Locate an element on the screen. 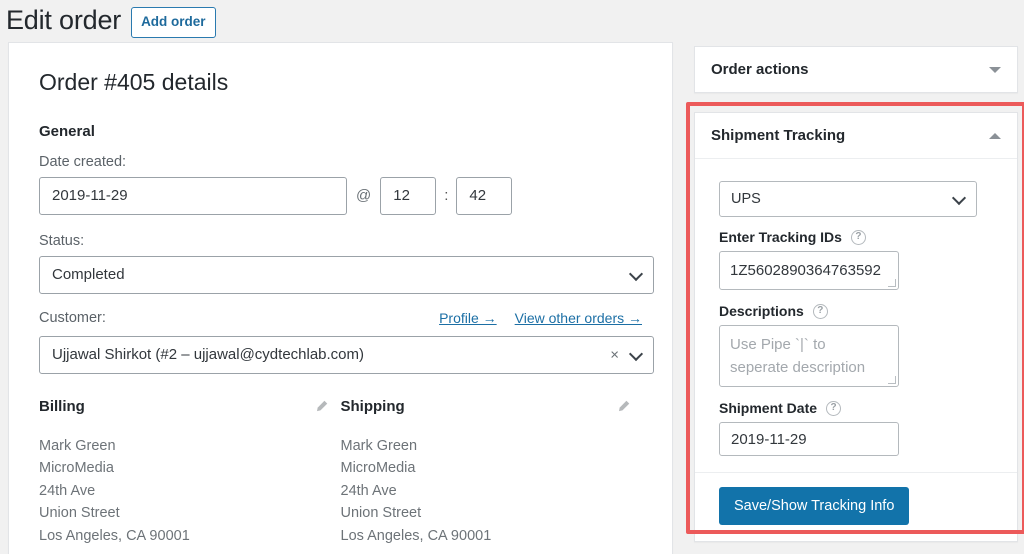  order-actions-header: Order actions is located at coordinates (856, 69).